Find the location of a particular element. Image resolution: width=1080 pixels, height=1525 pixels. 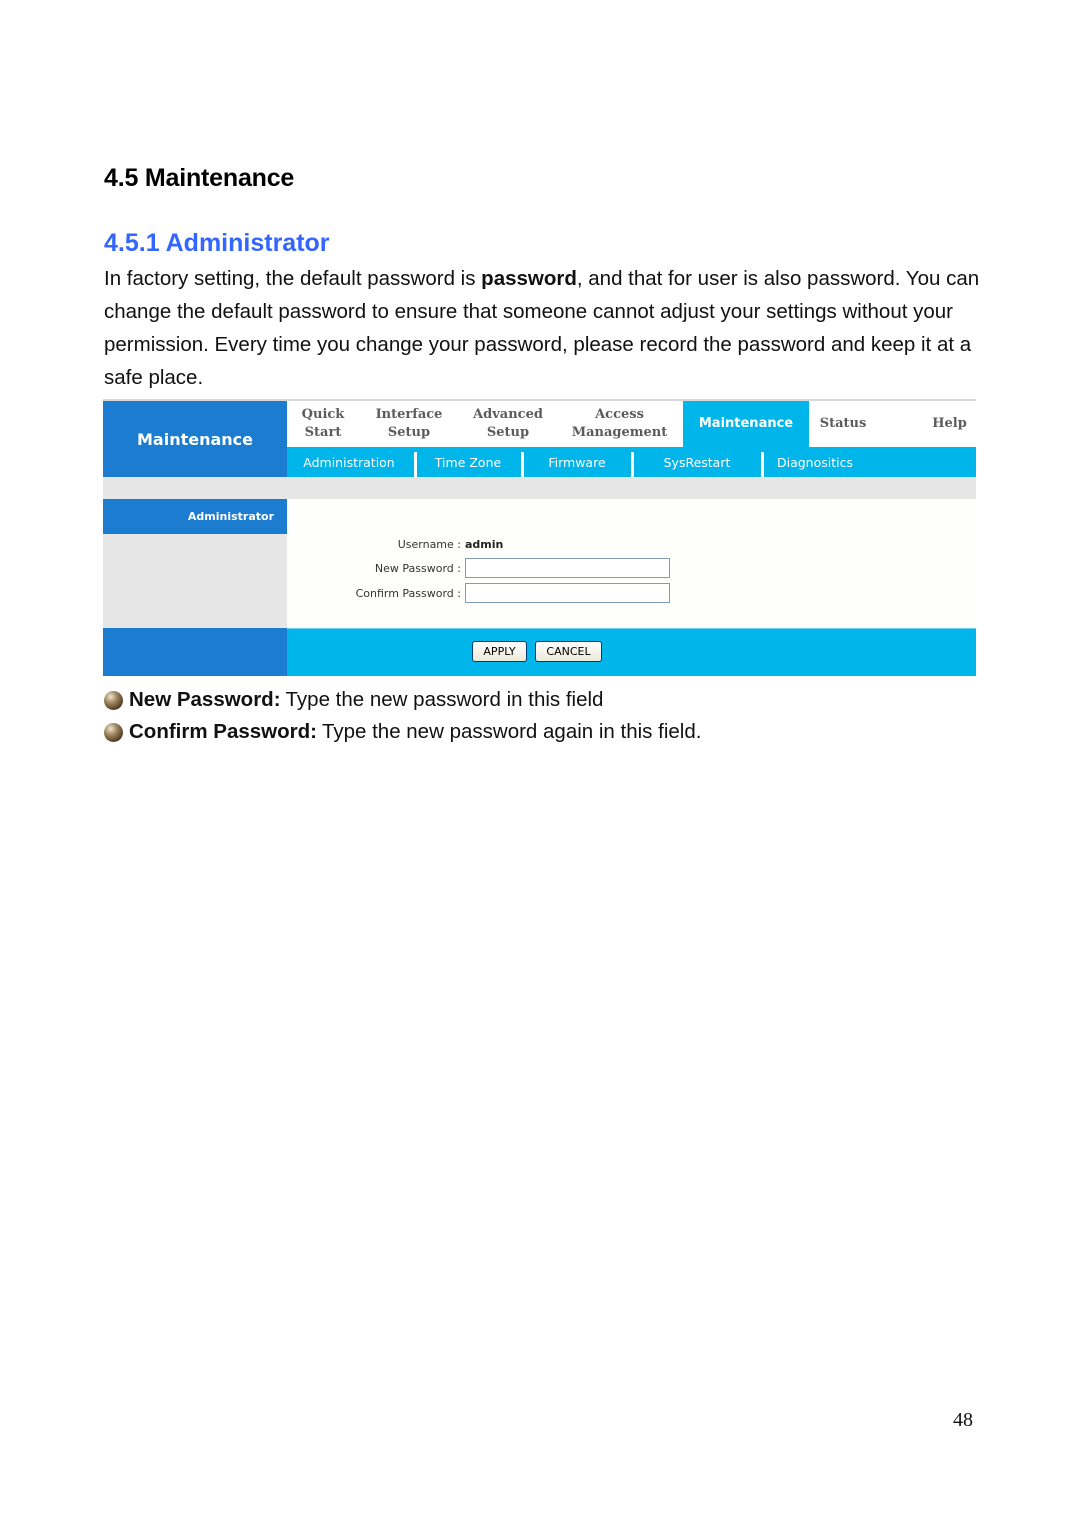

new-password-row: New Password : is located at coordinates (631, 568).